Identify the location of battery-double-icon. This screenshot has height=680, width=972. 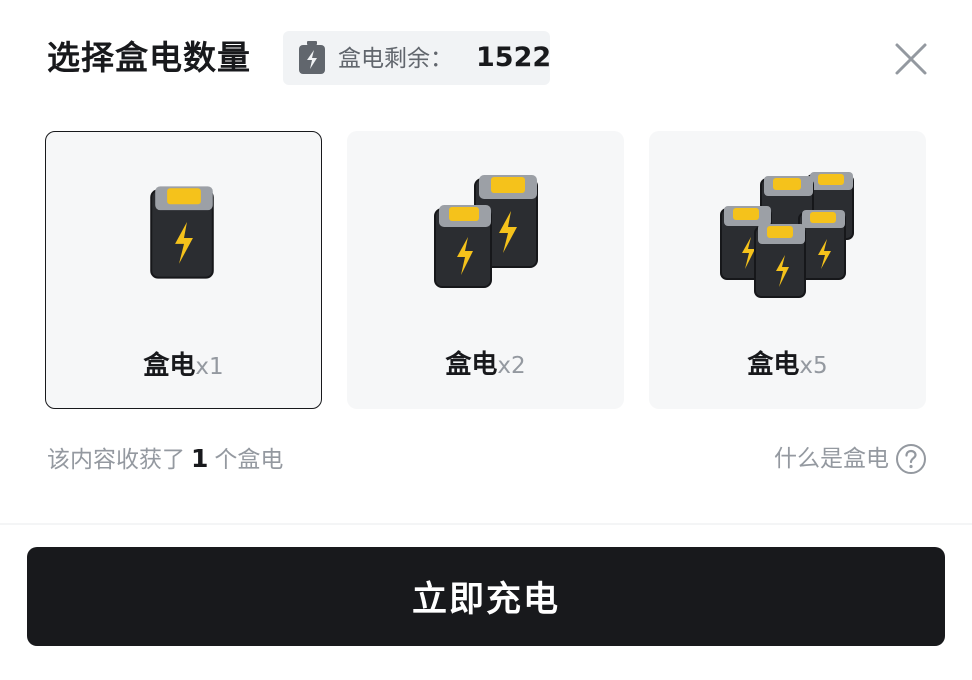
(486, 231).